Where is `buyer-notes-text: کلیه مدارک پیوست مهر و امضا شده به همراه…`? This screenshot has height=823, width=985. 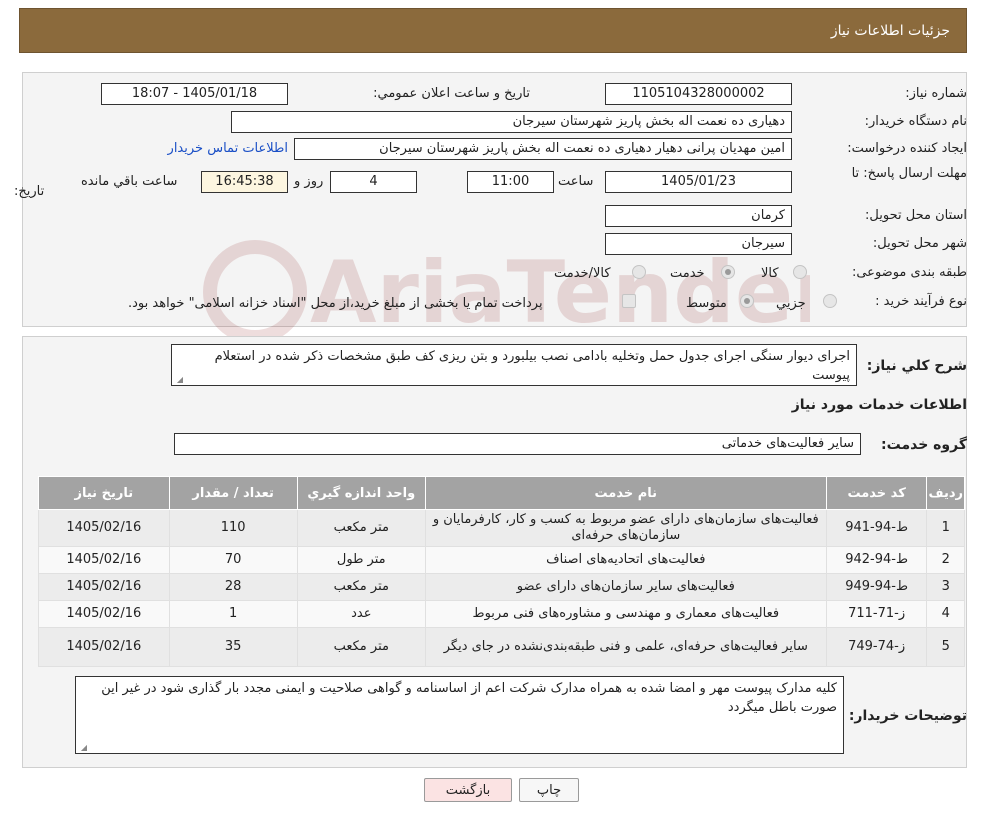
buyer-notes-text: کلیه مدارک پیوست مهر و امضا شده به همراه… is located at coordinates (469, 698).